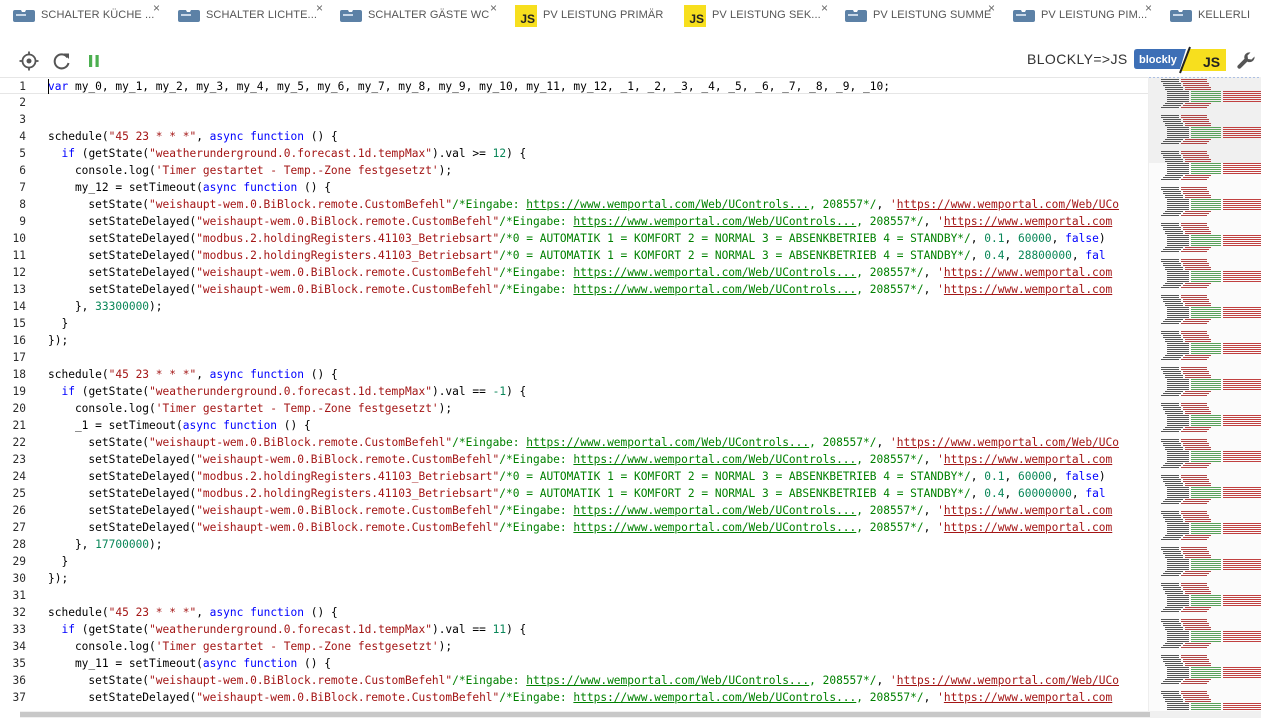  I want to click on code-line: 30});, so click(574, 578).